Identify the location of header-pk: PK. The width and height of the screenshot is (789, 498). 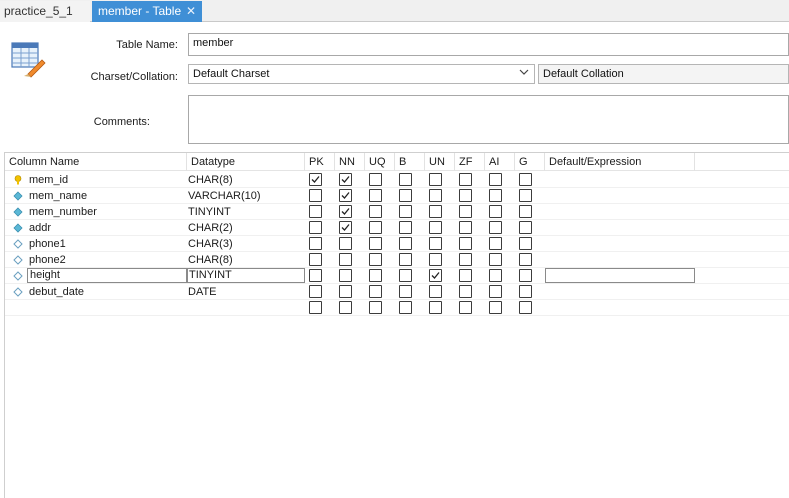
(320, 162).